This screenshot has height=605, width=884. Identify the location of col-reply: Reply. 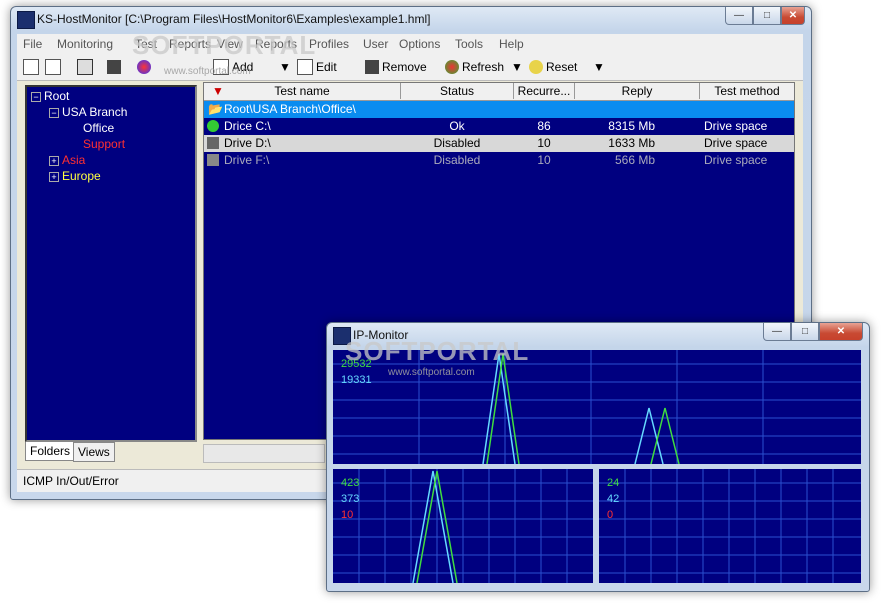
(637, 91).